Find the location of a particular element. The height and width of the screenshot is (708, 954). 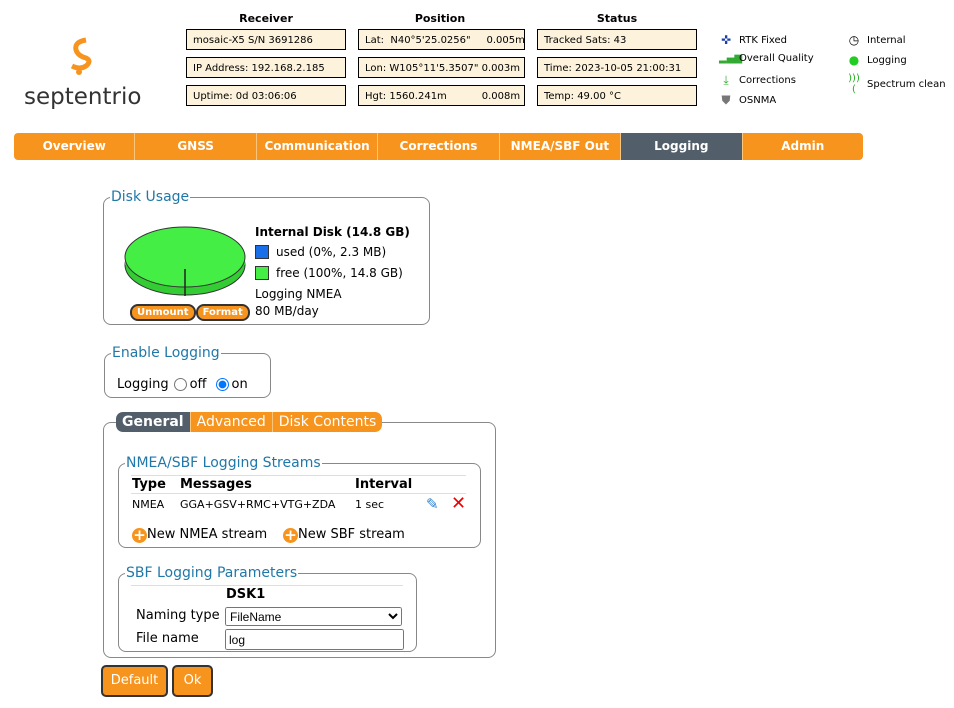

tab-general: General is located at coordinates (153, 422).